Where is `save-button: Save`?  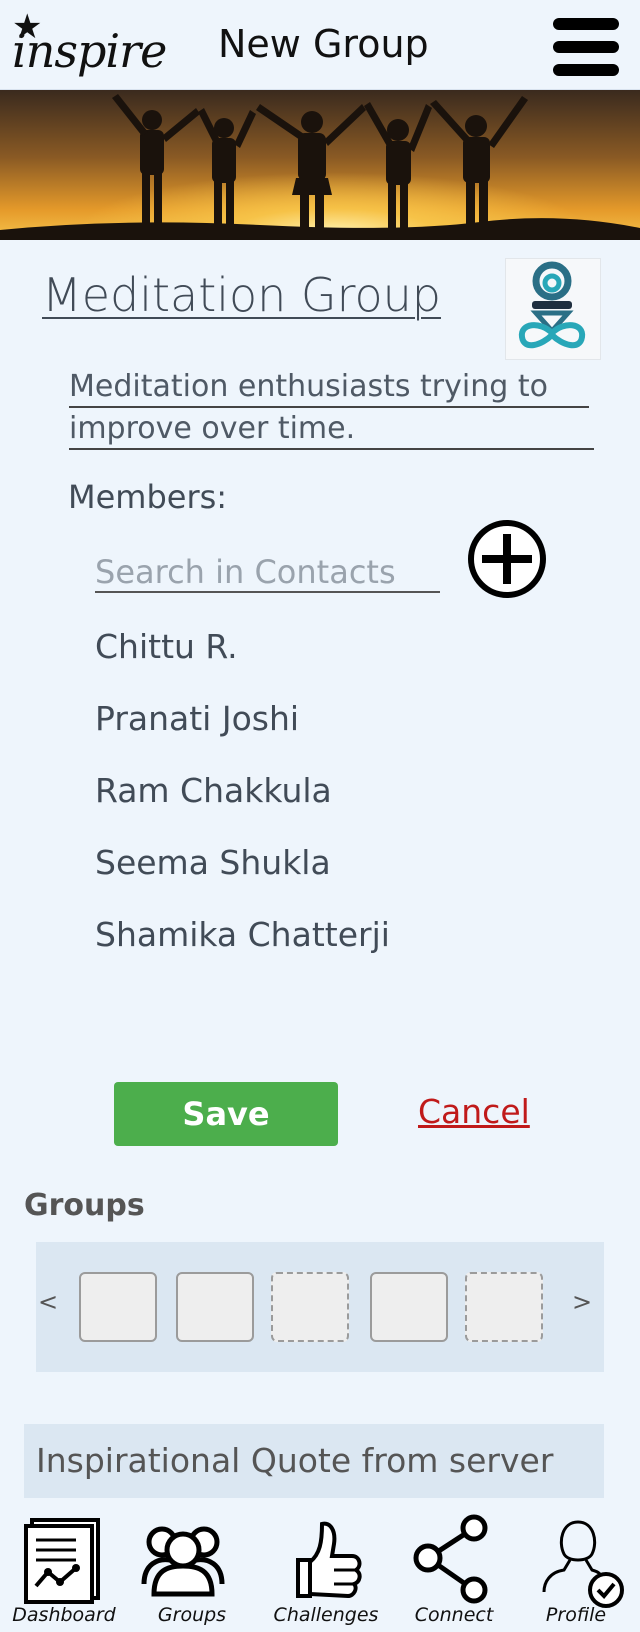
save-button: Save is located at coordinates (226, 1114).